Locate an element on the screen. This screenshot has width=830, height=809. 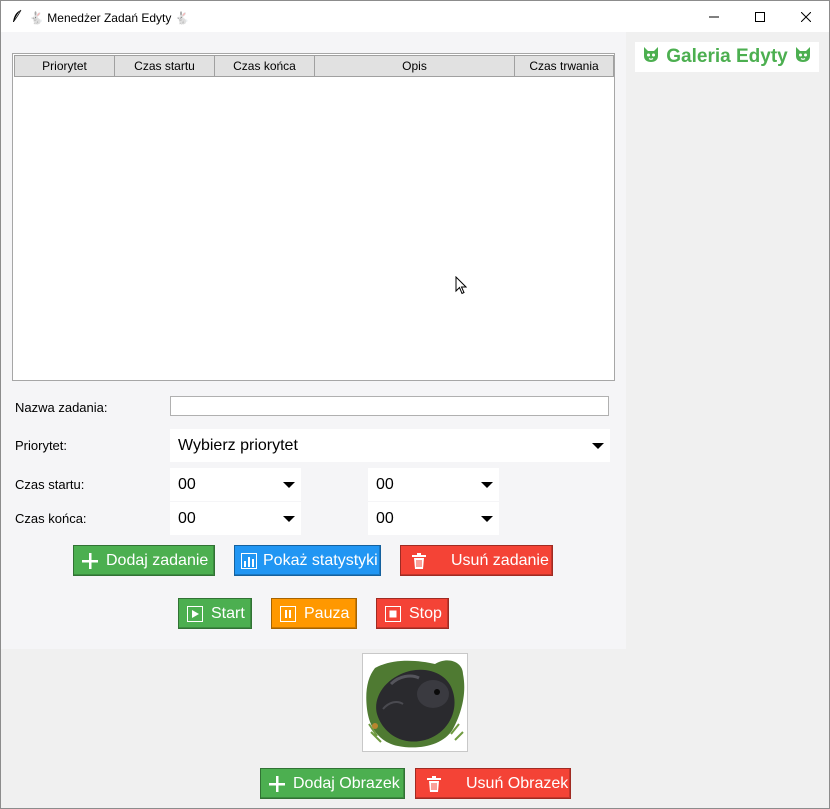
show-stats-label: Pokaż statystyki is located at coordinates (320, 560).